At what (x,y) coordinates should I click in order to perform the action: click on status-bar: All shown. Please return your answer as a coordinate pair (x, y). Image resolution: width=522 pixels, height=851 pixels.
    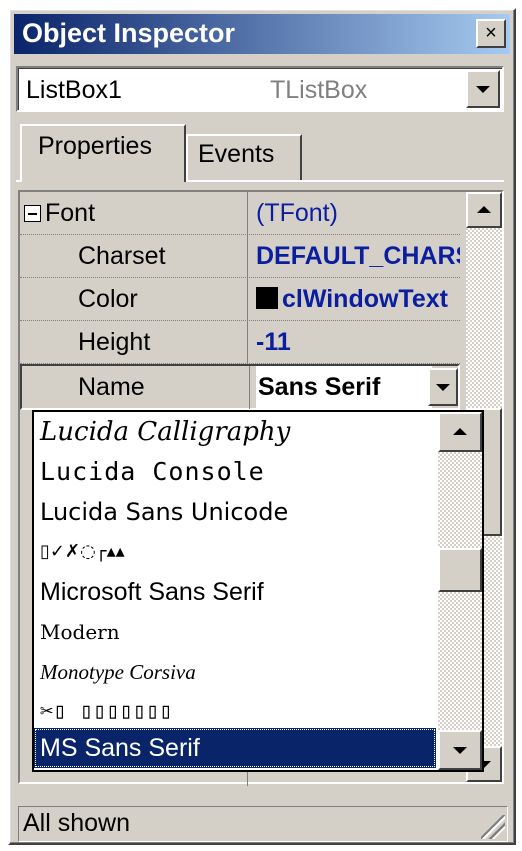
    Looking at the image, I should click on (263, 824).